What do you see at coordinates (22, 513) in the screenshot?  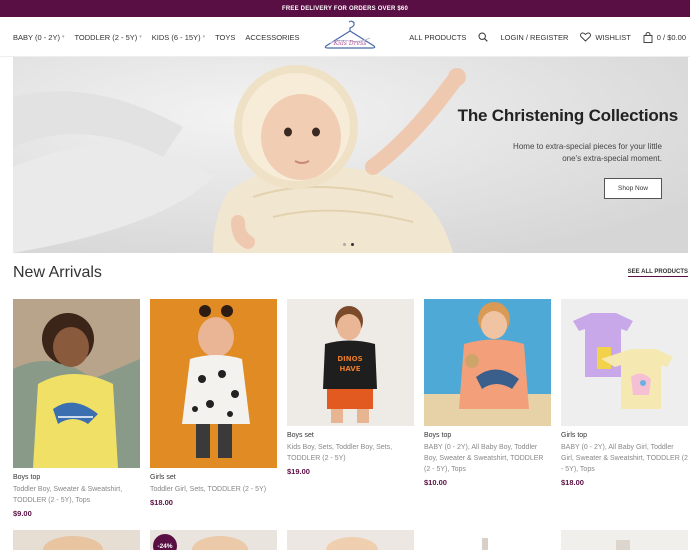 I see `product-price: $9.00` at bounding box center [22, 513].